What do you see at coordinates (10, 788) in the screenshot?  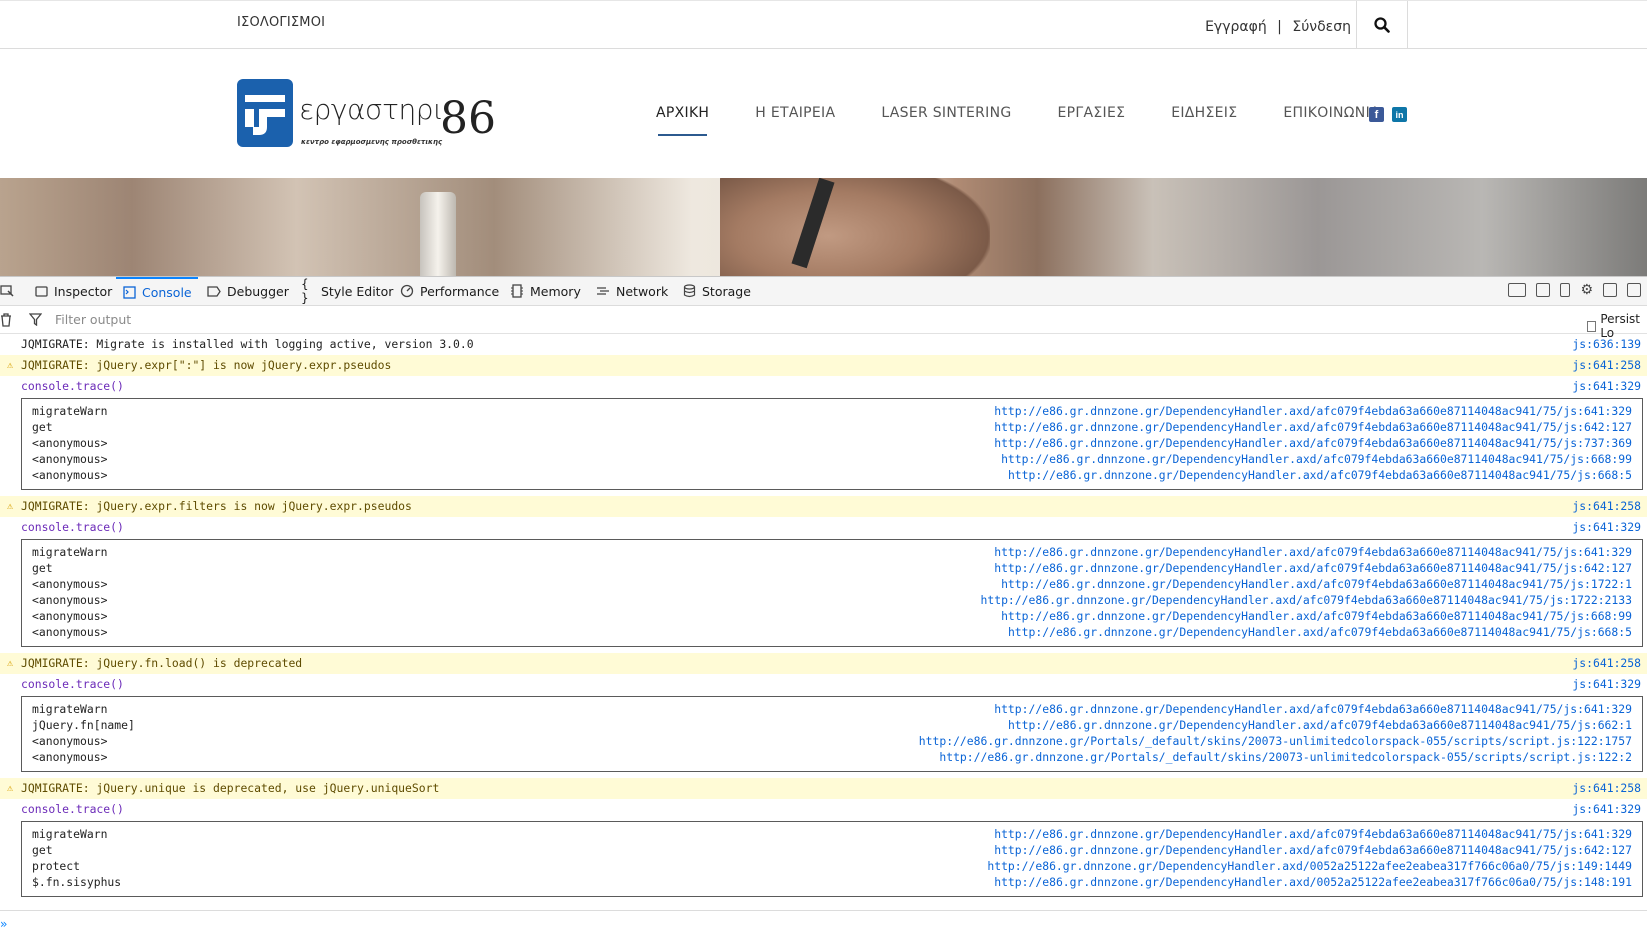 I see `warning-icon: ⚠` at bounding box center [10, 788].